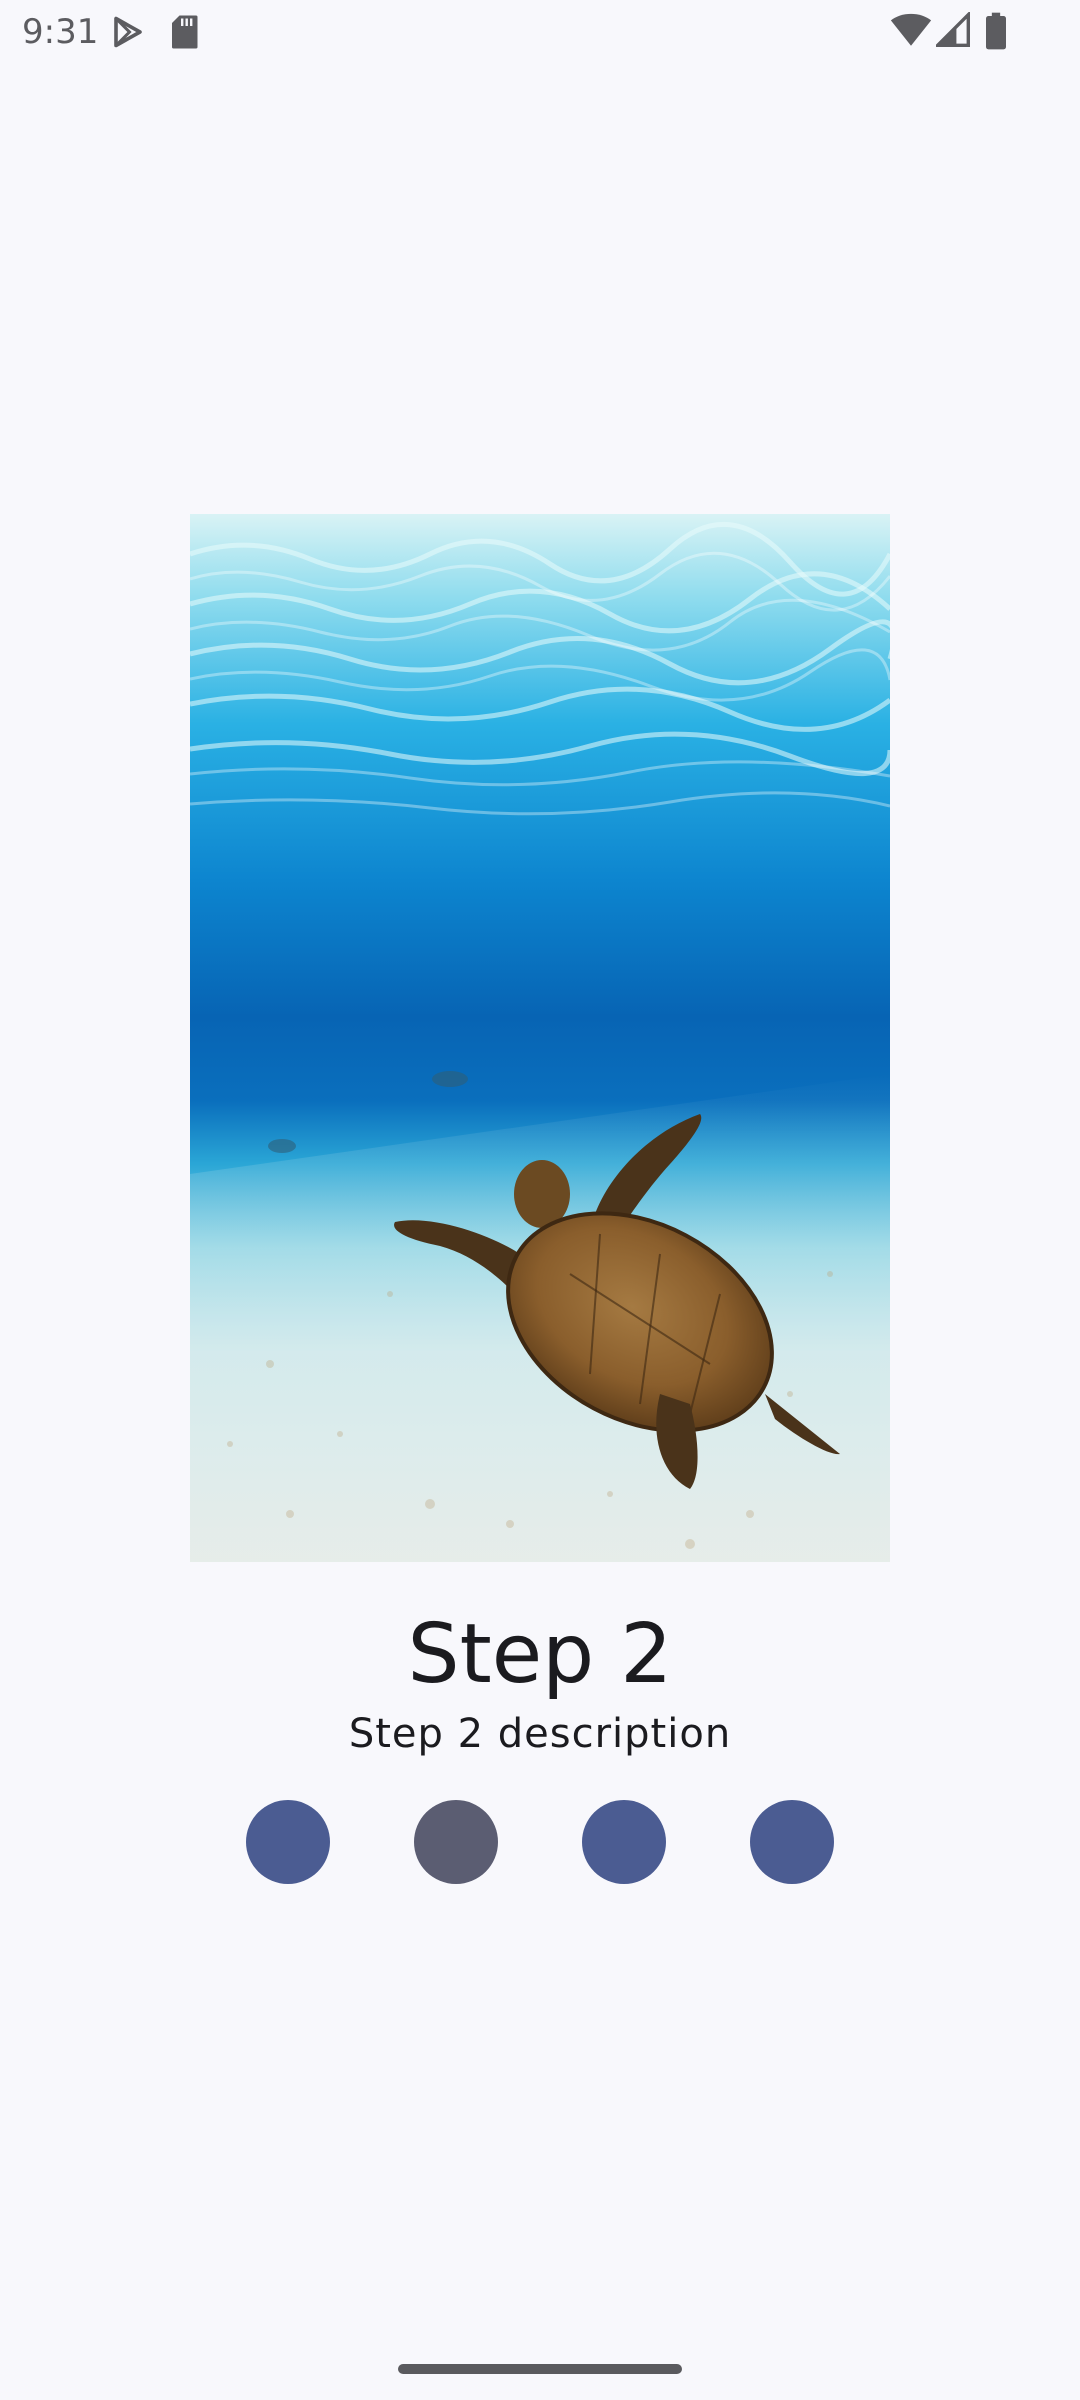 The image size is (1080, 2400). Describe the element at coordinates (540, 1654) in the screenshot. I see `step-title: Step 2` at that location.